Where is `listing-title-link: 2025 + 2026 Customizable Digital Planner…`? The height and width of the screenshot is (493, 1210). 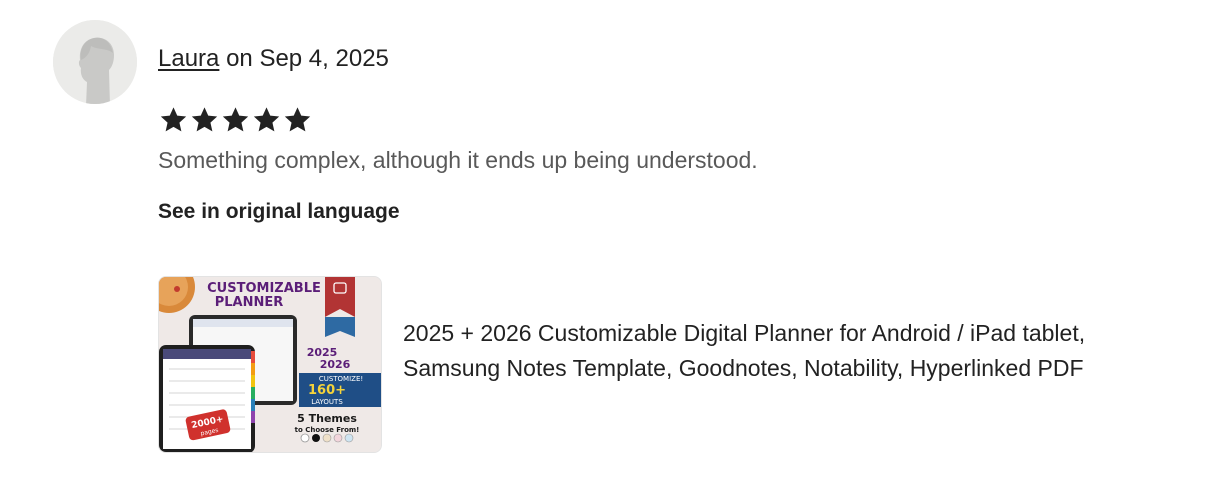 listing-title-link: 2025 + 2026 Customizable Digital Planner… is located at coordinates (783, 351).